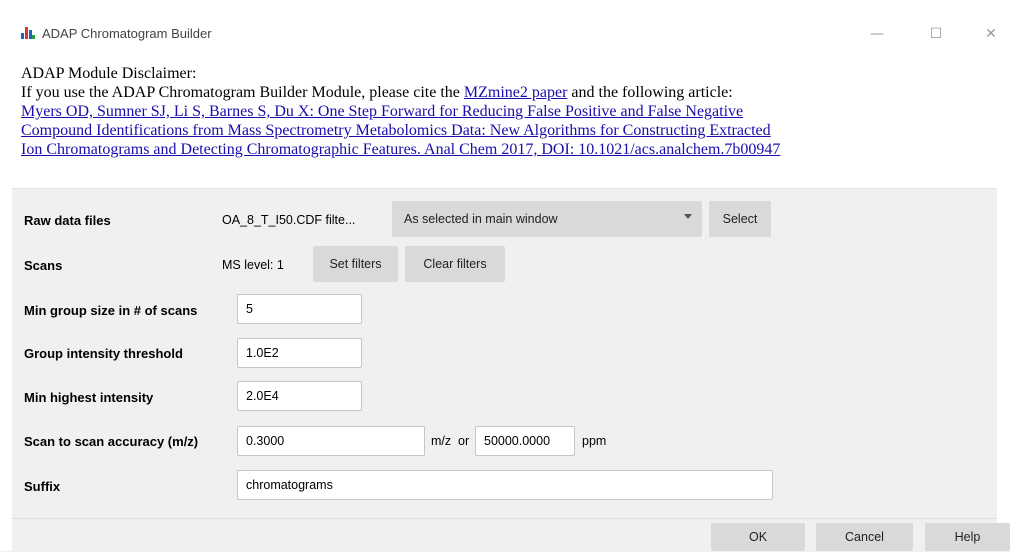 Image resolution: width=1010 pixels, height=552 pixels. Describe the element at coordinates (127, 33) in the screenshot. I see `window-title: ADAP Chromatogram Builder` at that location.